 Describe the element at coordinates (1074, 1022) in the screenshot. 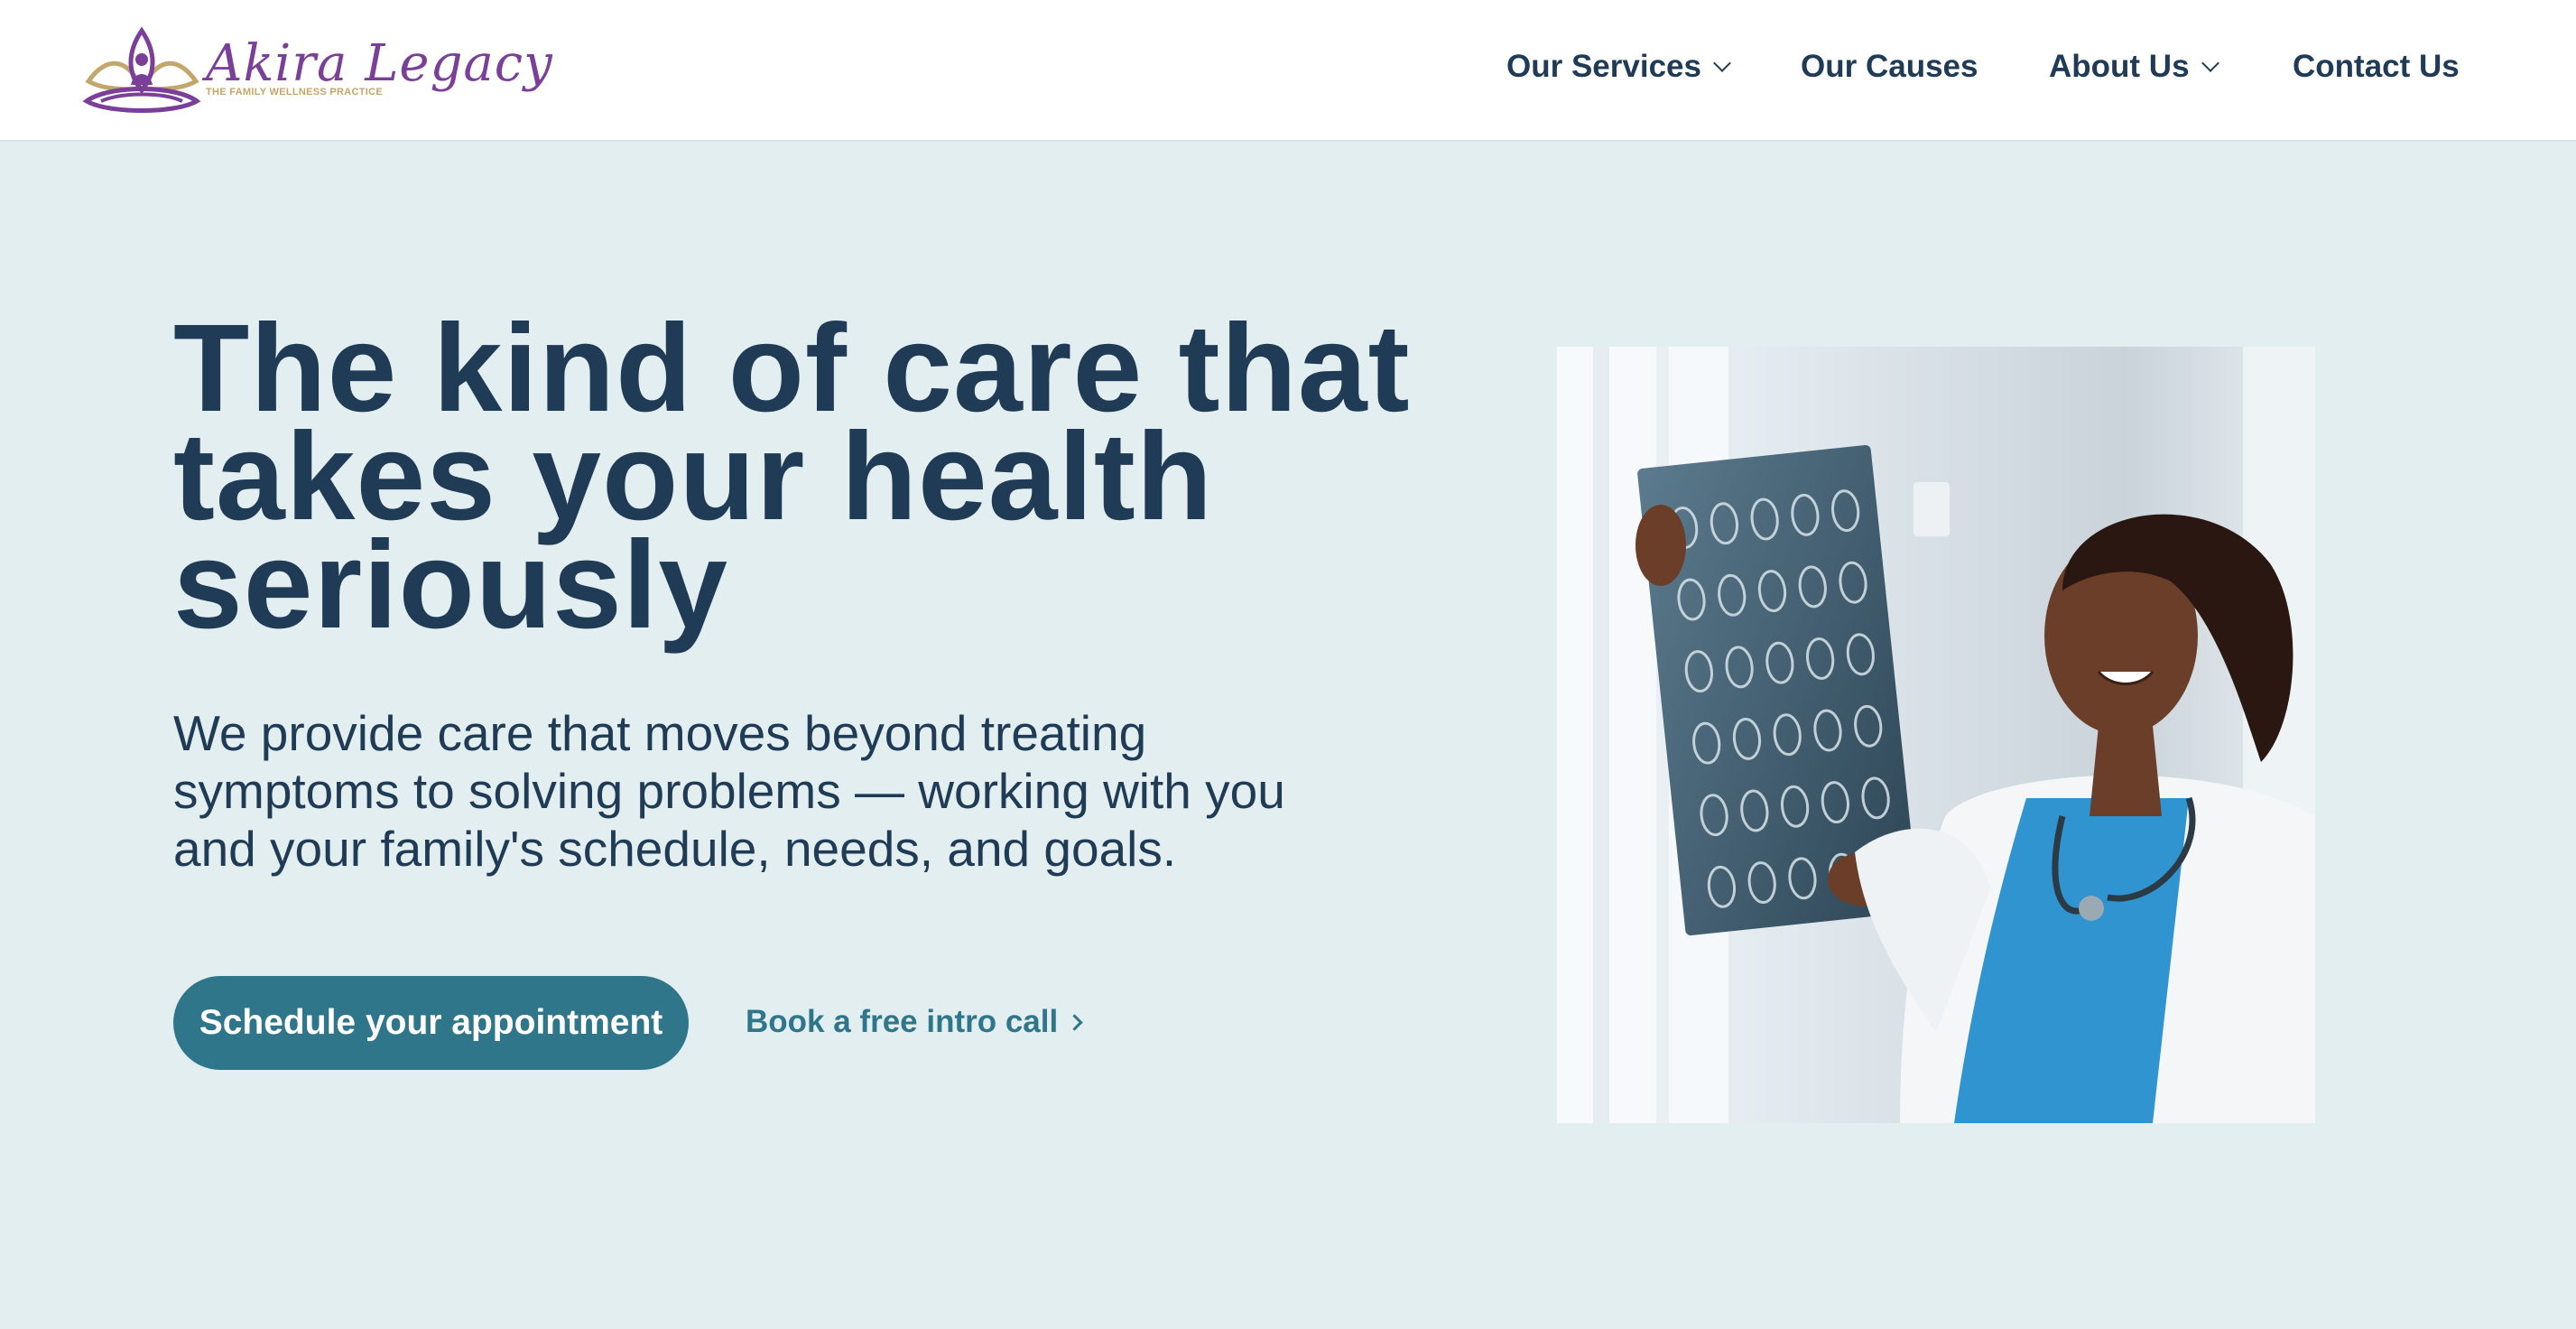

I see `chevron-right-icon` at that location.